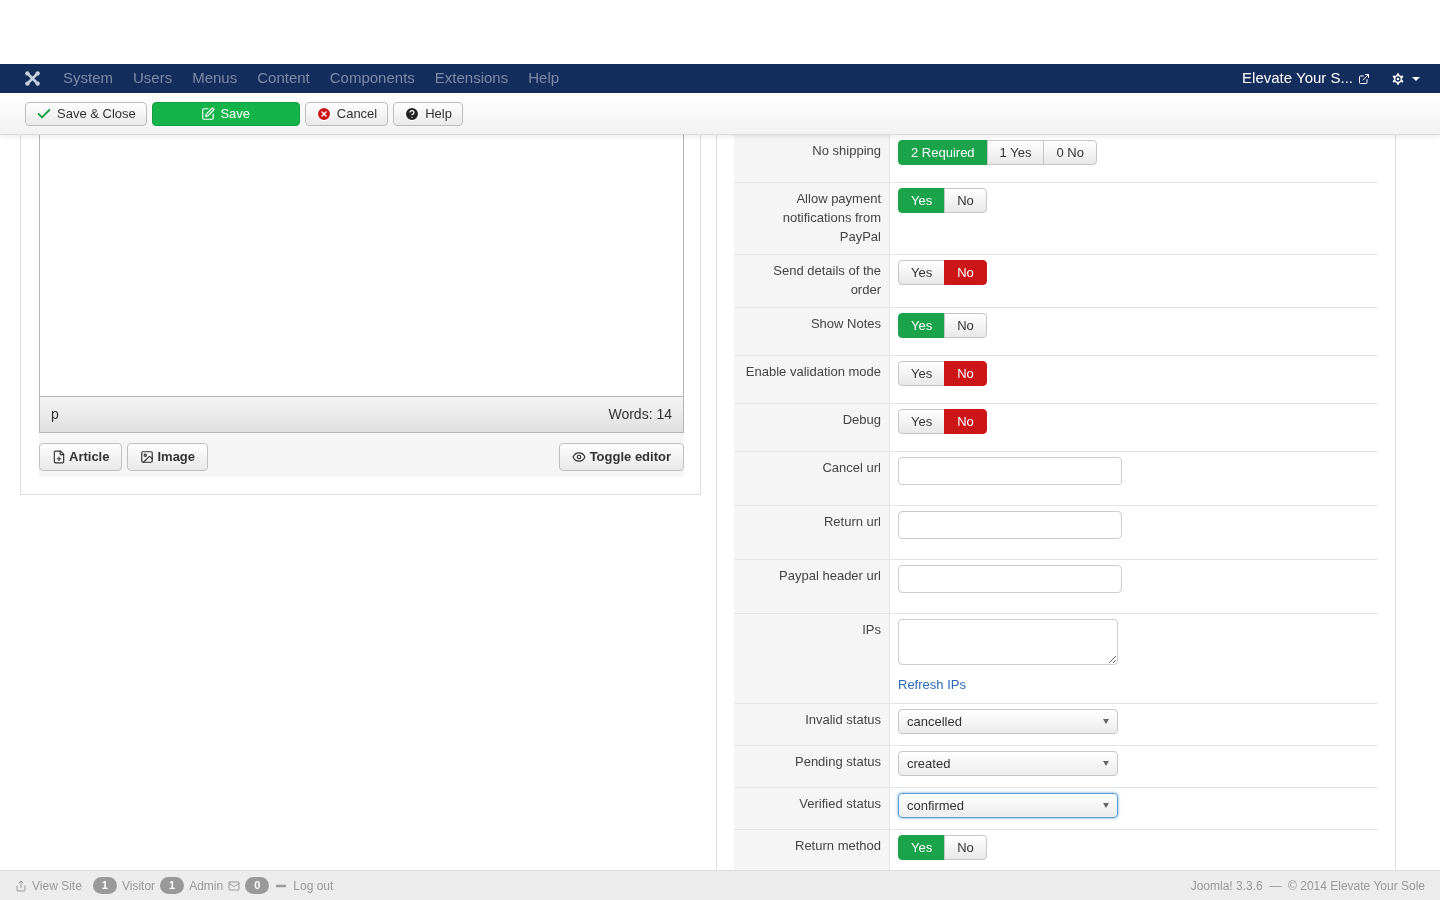  Describe the element at coordinates (215, 78) in the screenshot. I see `menu-item: Menus` at that location.